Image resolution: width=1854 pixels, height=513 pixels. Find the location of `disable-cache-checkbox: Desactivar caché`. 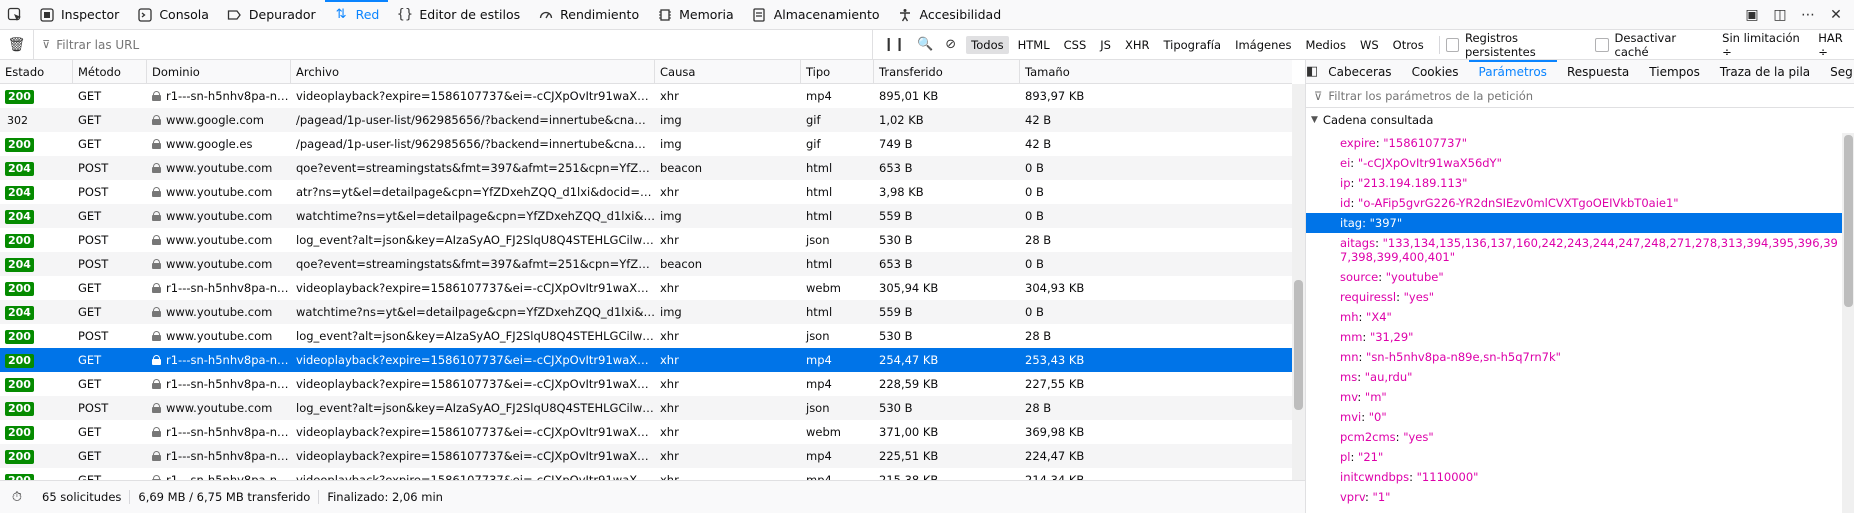

disable-cache-checkbox: Desactivar caché is located at coordinates (1651, 45).